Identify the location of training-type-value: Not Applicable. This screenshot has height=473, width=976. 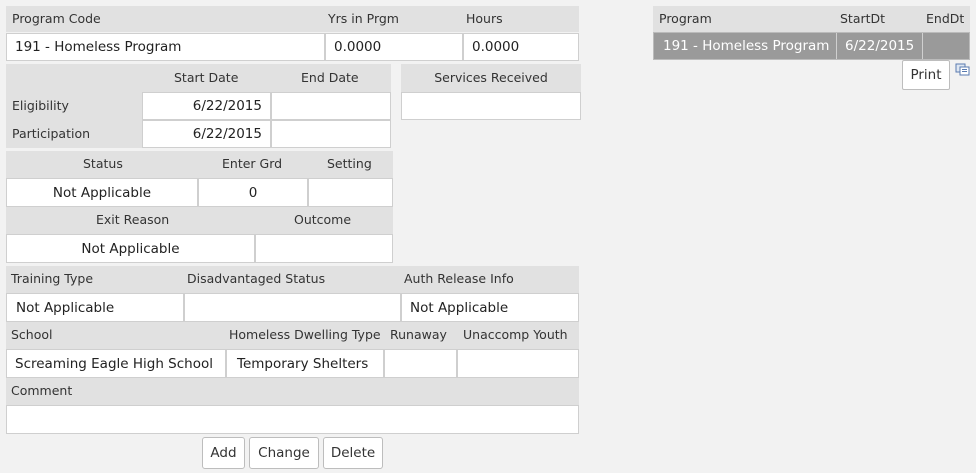
(95, 307).